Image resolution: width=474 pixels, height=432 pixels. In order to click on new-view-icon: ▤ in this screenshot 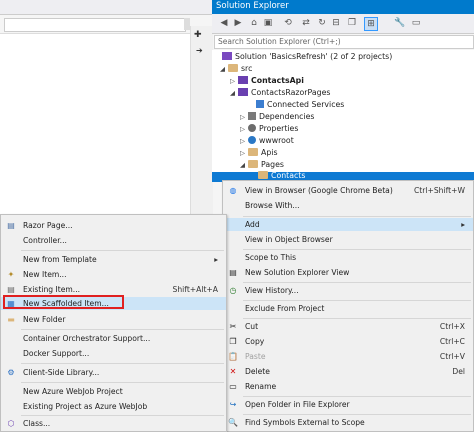, I will do `click(233, 272)`.